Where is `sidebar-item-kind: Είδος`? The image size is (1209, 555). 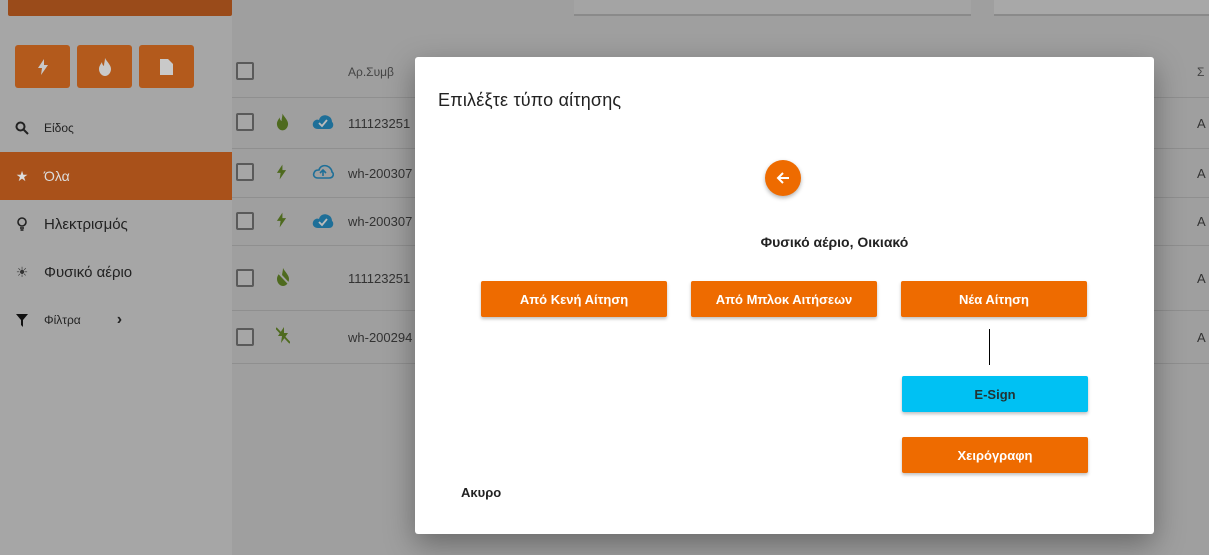 sidebar-item-kind: Είδος is located at coordinates (116, 128).